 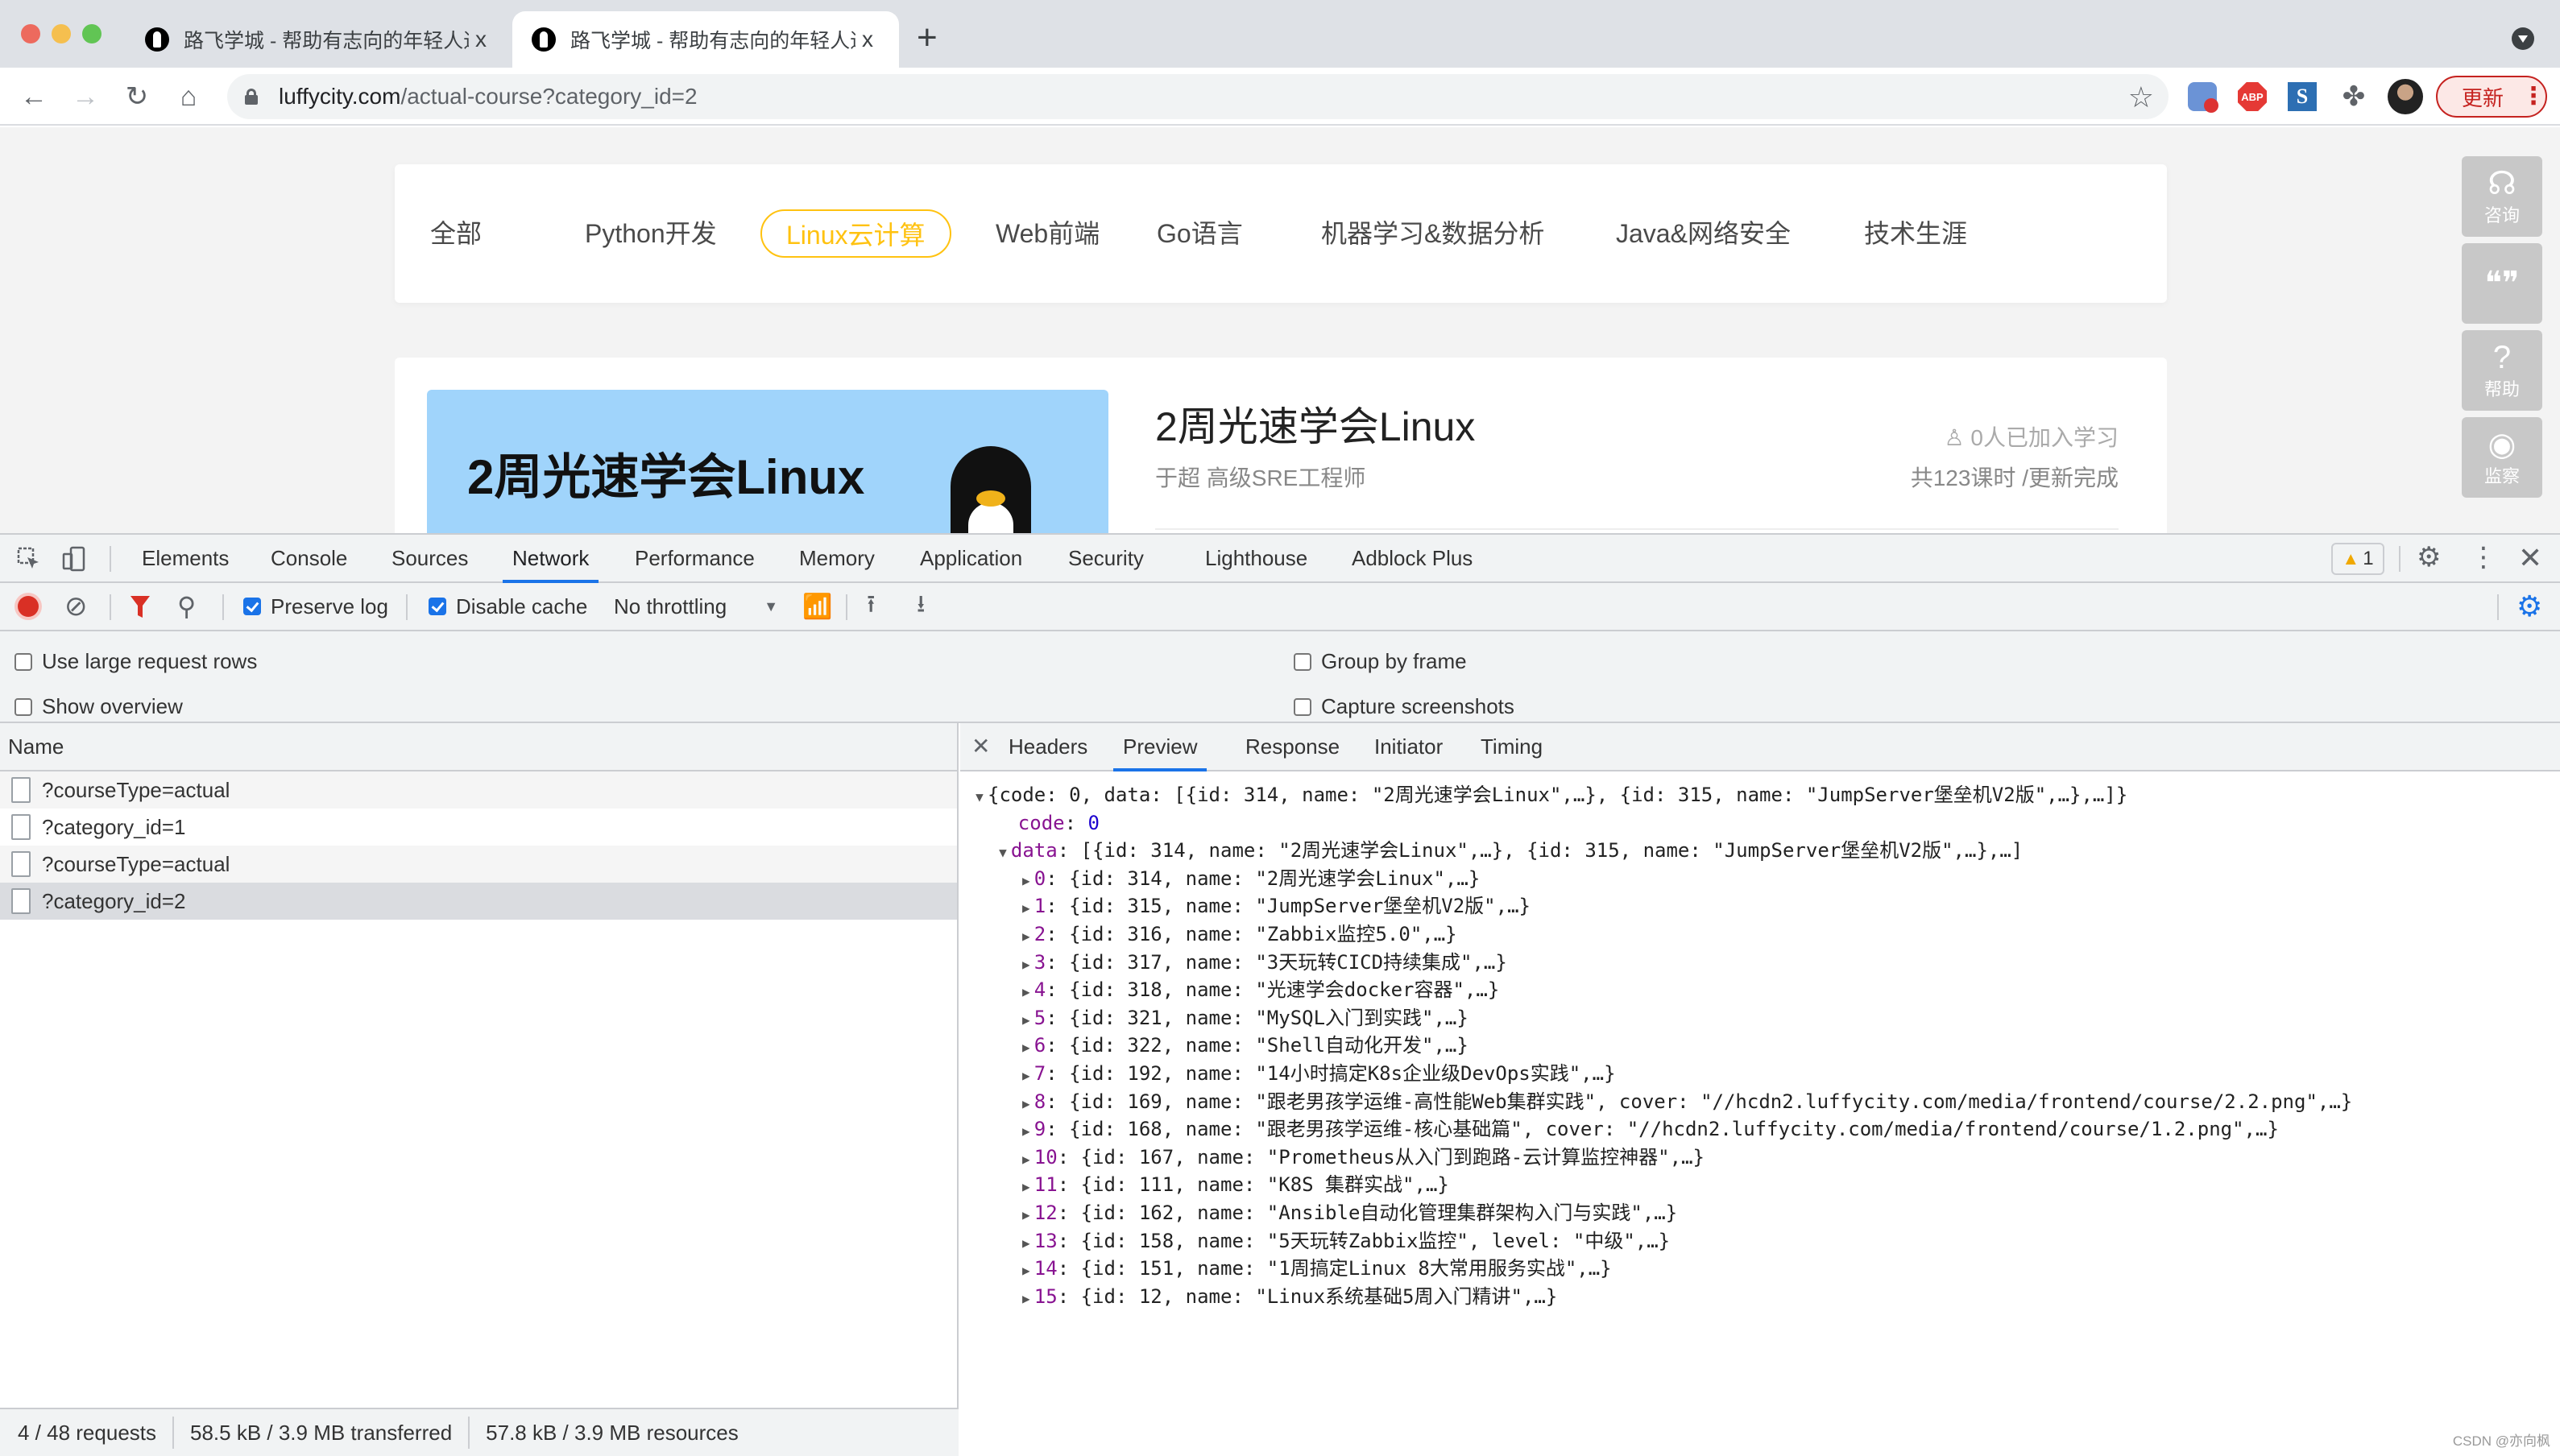 I want to click on s-extension-icon: S, so click(x=2302, y=97).